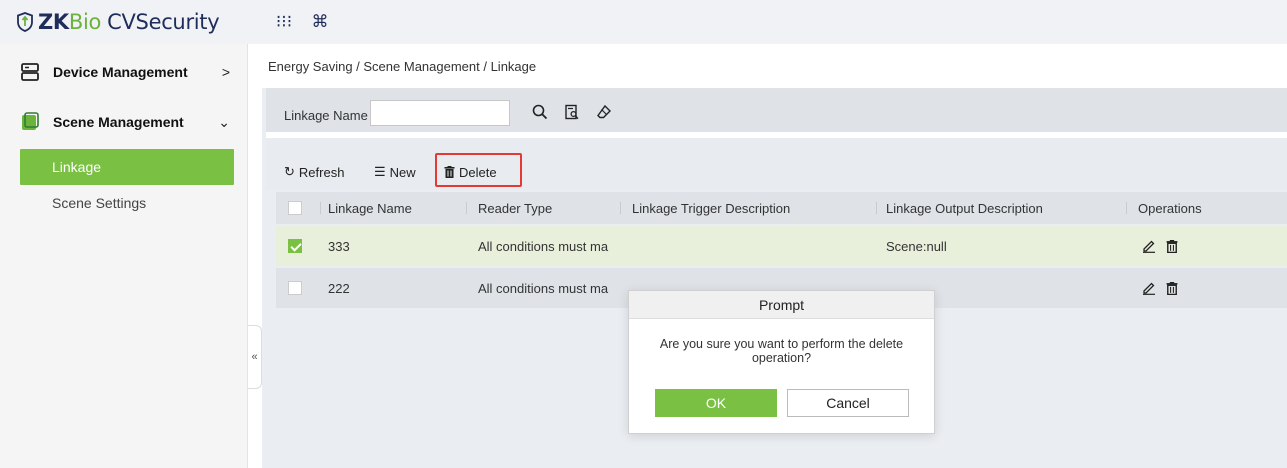 Image resolution: width=1287 pixels, height=468 pixels. I want to click on clear-button, so click(604, 112).